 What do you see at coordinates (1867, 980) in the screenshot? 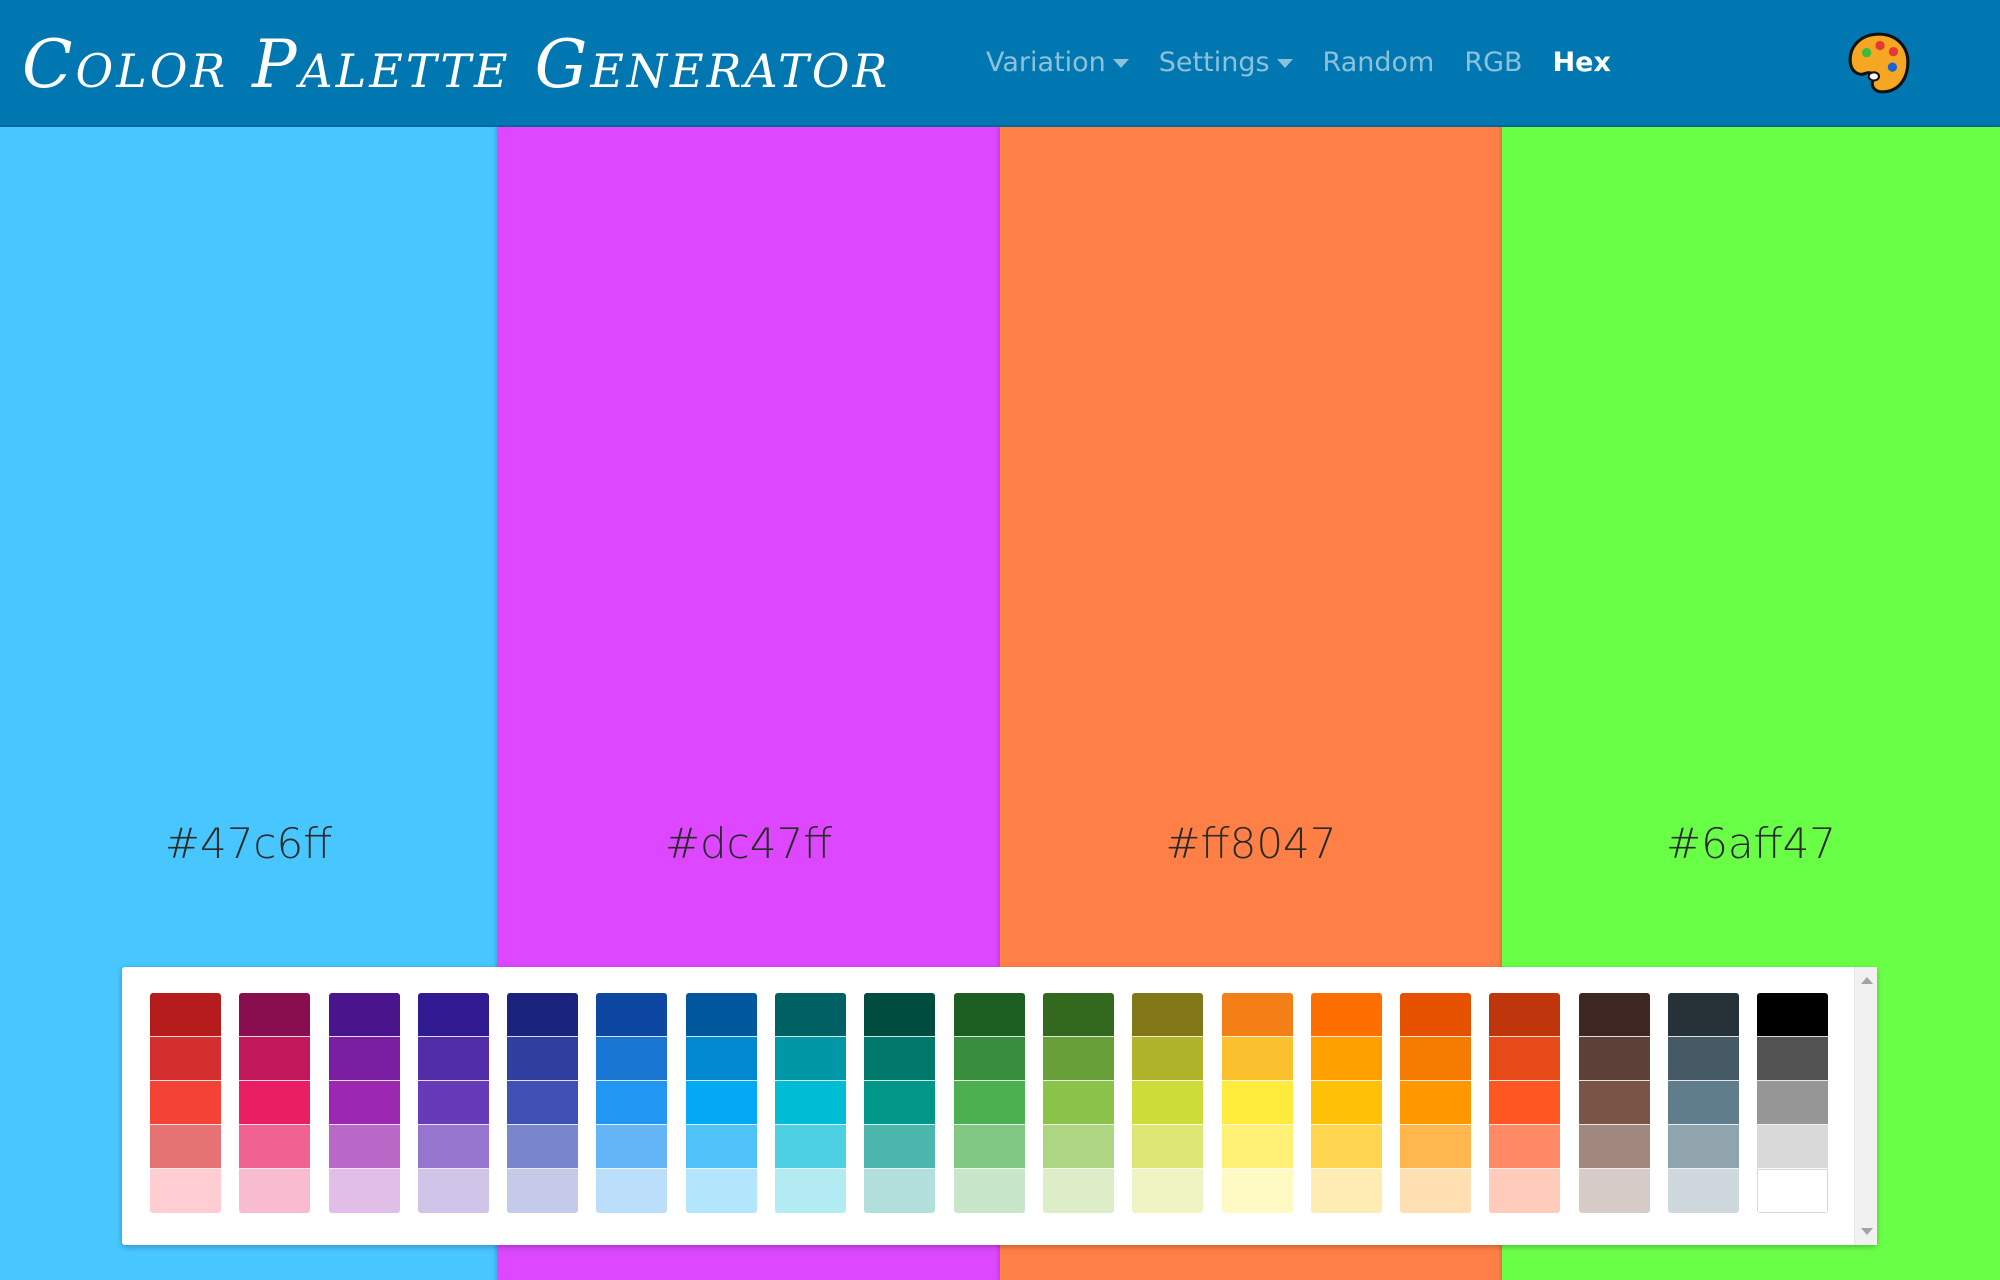
I see `scroll-up-icon` at bounding box center [1867, 980].